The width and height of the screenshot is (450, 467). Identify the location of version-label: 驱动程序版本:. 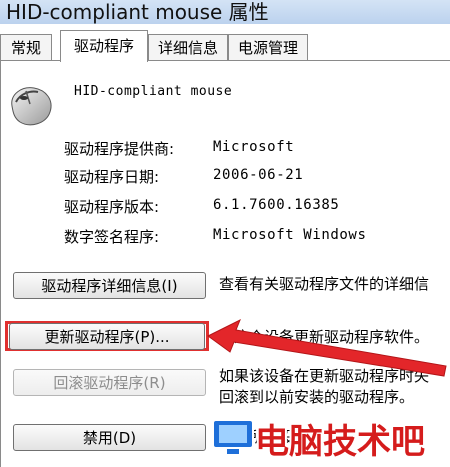
(112, 207).